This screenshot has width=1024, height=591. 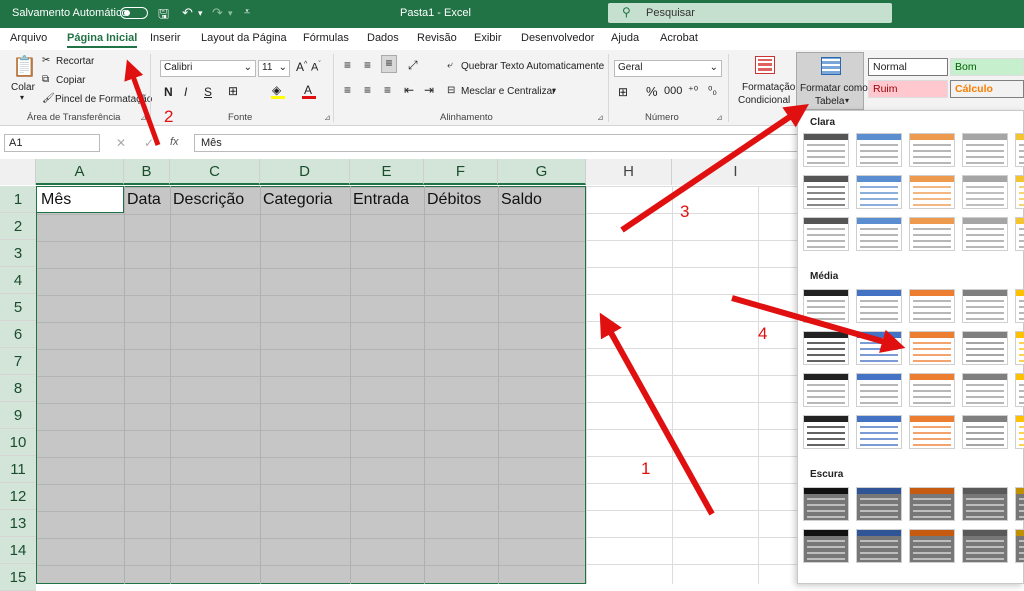 I want to click on cell-grid, so click(x=693, y=385).